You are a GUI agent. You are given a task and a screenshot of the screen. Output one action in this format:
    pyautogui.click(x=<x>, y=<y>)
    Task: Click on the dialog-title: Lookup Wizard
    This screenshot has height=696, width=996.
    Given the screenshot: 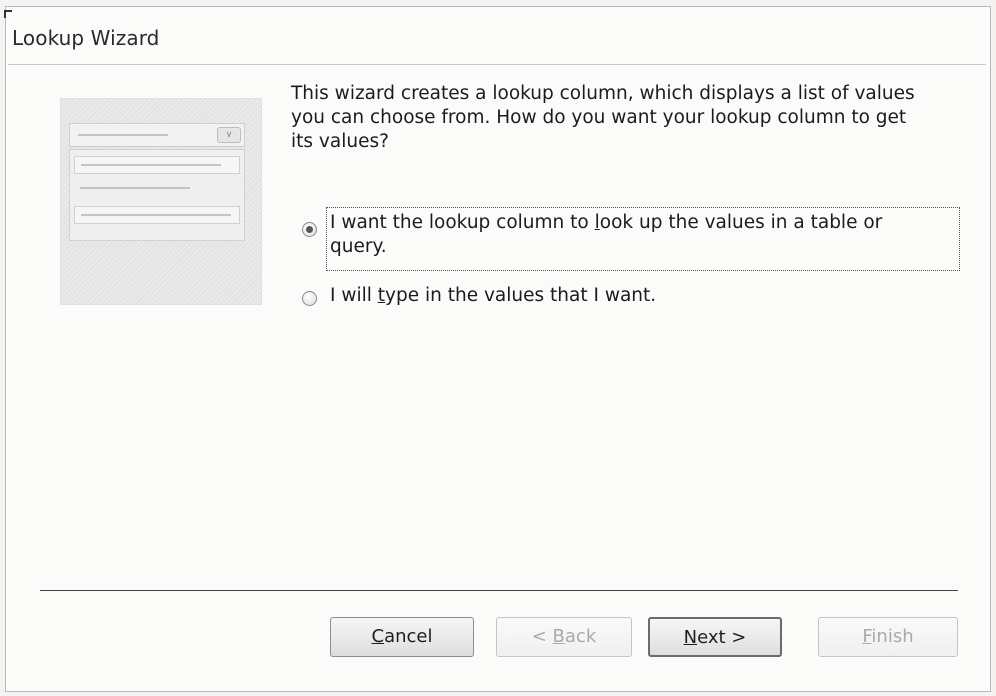 What is the action you would take?
    pyautogui.click(x=86, y=38)
    